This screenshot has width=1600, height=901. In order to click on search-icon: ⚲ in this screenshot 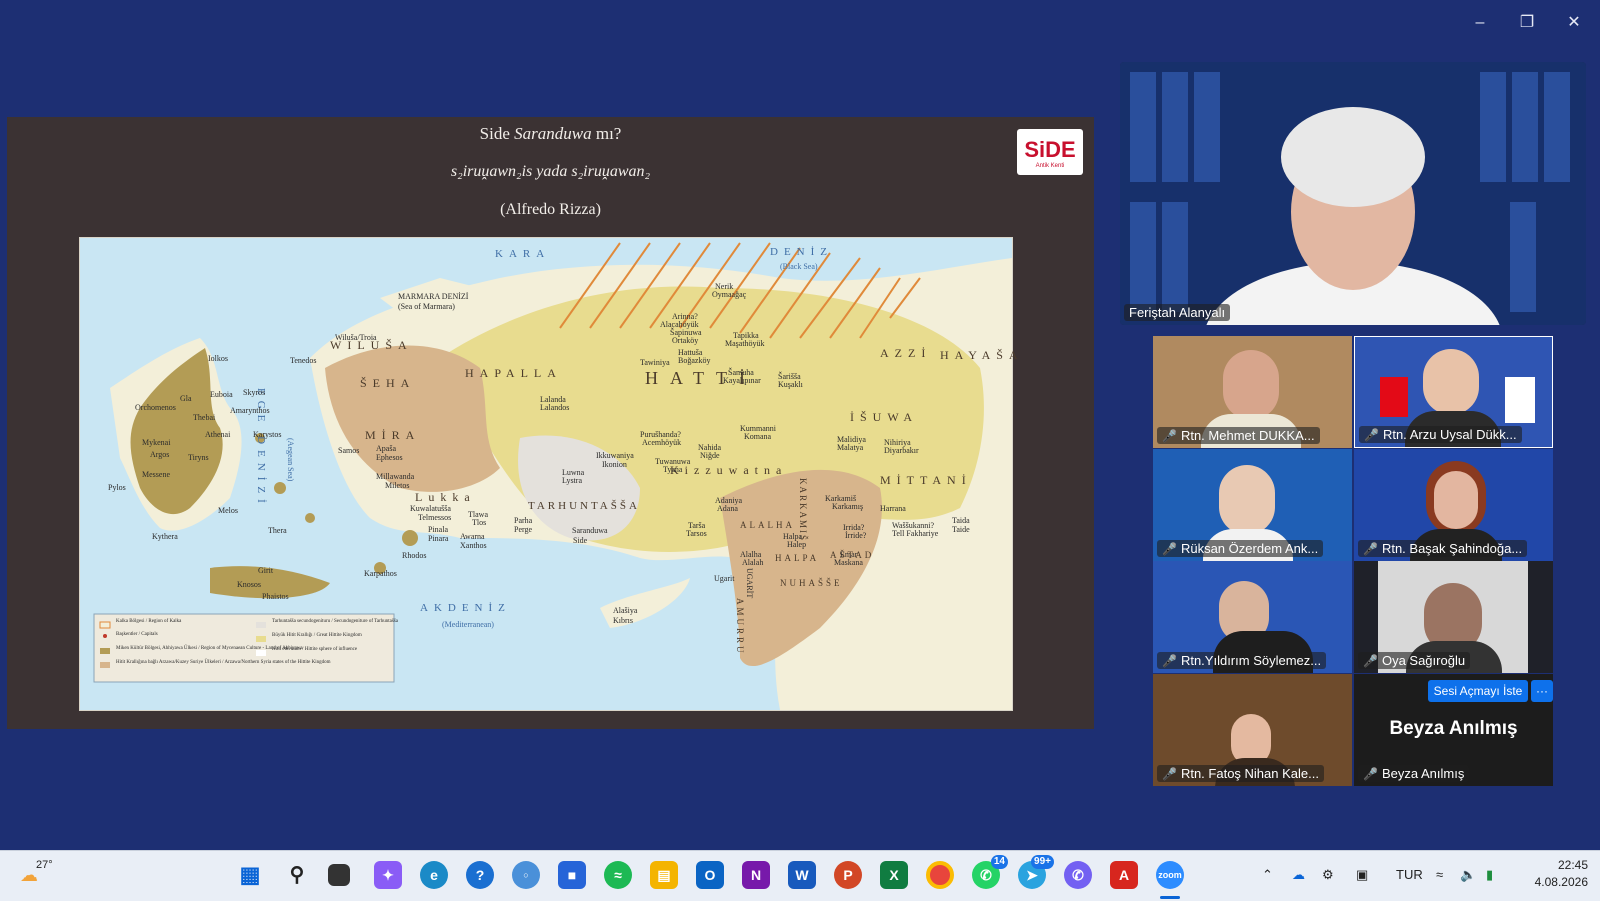, I will do `click(297, 875)`.